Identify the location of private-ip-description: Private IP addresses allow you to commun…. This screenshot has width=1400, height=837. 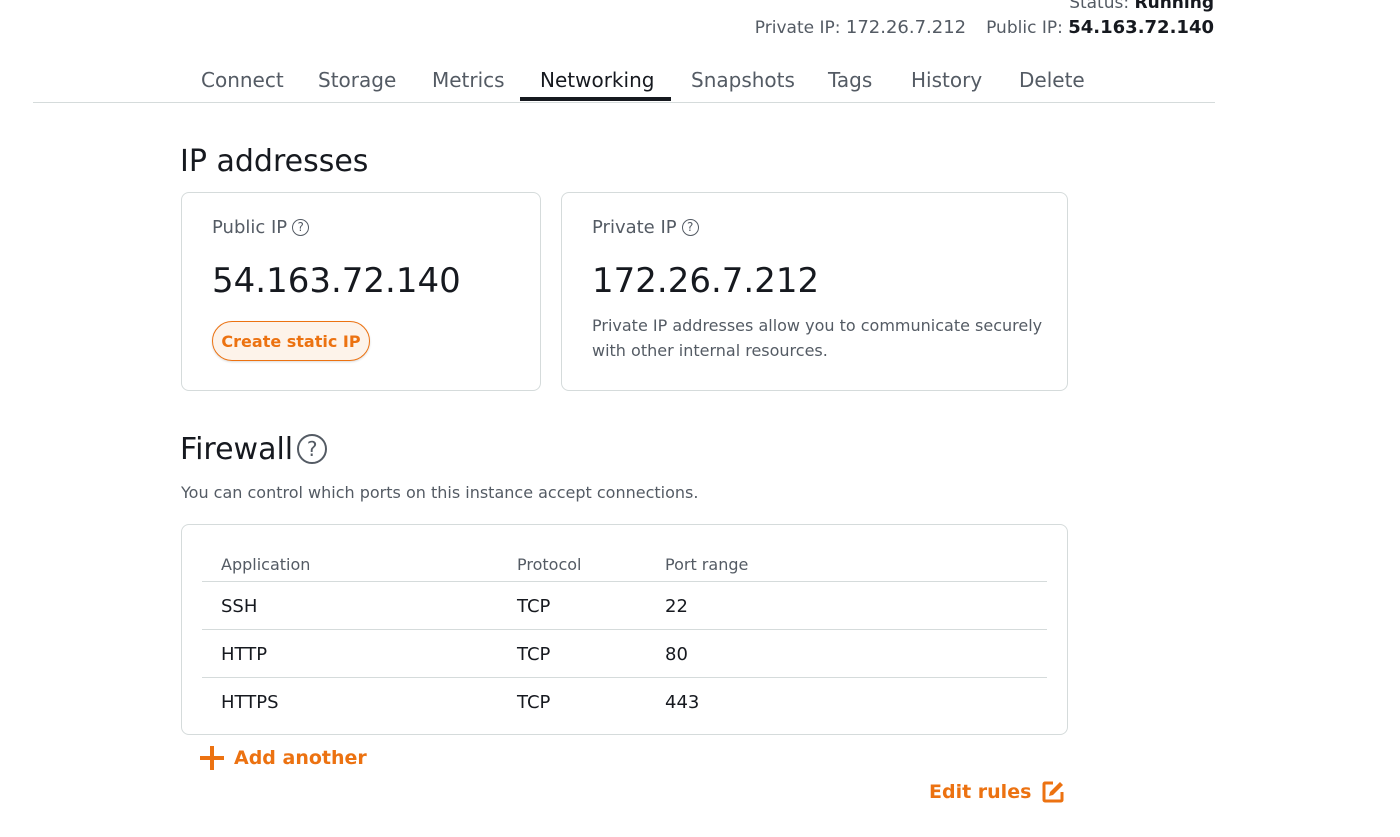
(817, 338).